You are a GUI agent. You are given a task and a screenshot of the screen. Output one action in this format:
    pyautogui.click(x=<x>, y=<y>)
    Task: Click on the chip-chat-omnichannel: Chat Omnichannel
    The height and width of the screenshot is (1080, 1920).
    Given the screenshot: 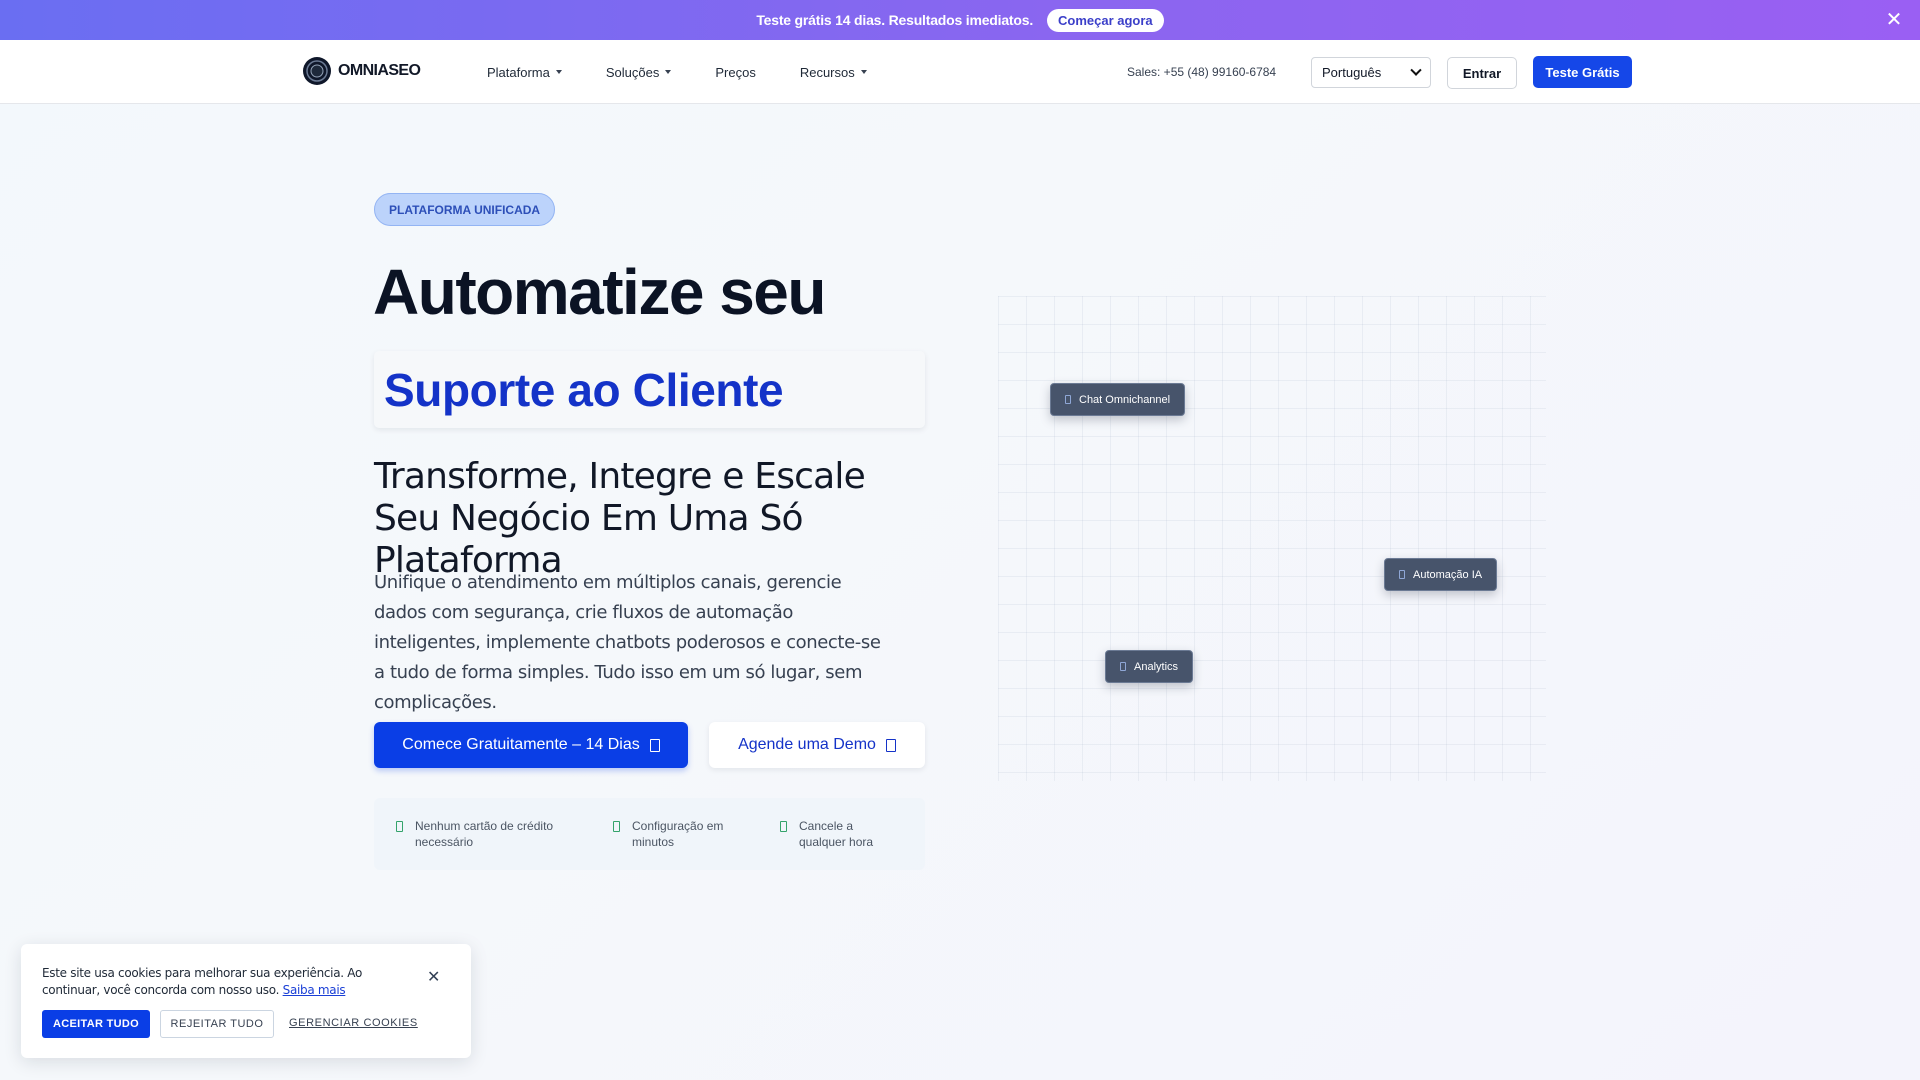 What is the action you would take?
    pyautogui.click(x=1118, y=399)
    